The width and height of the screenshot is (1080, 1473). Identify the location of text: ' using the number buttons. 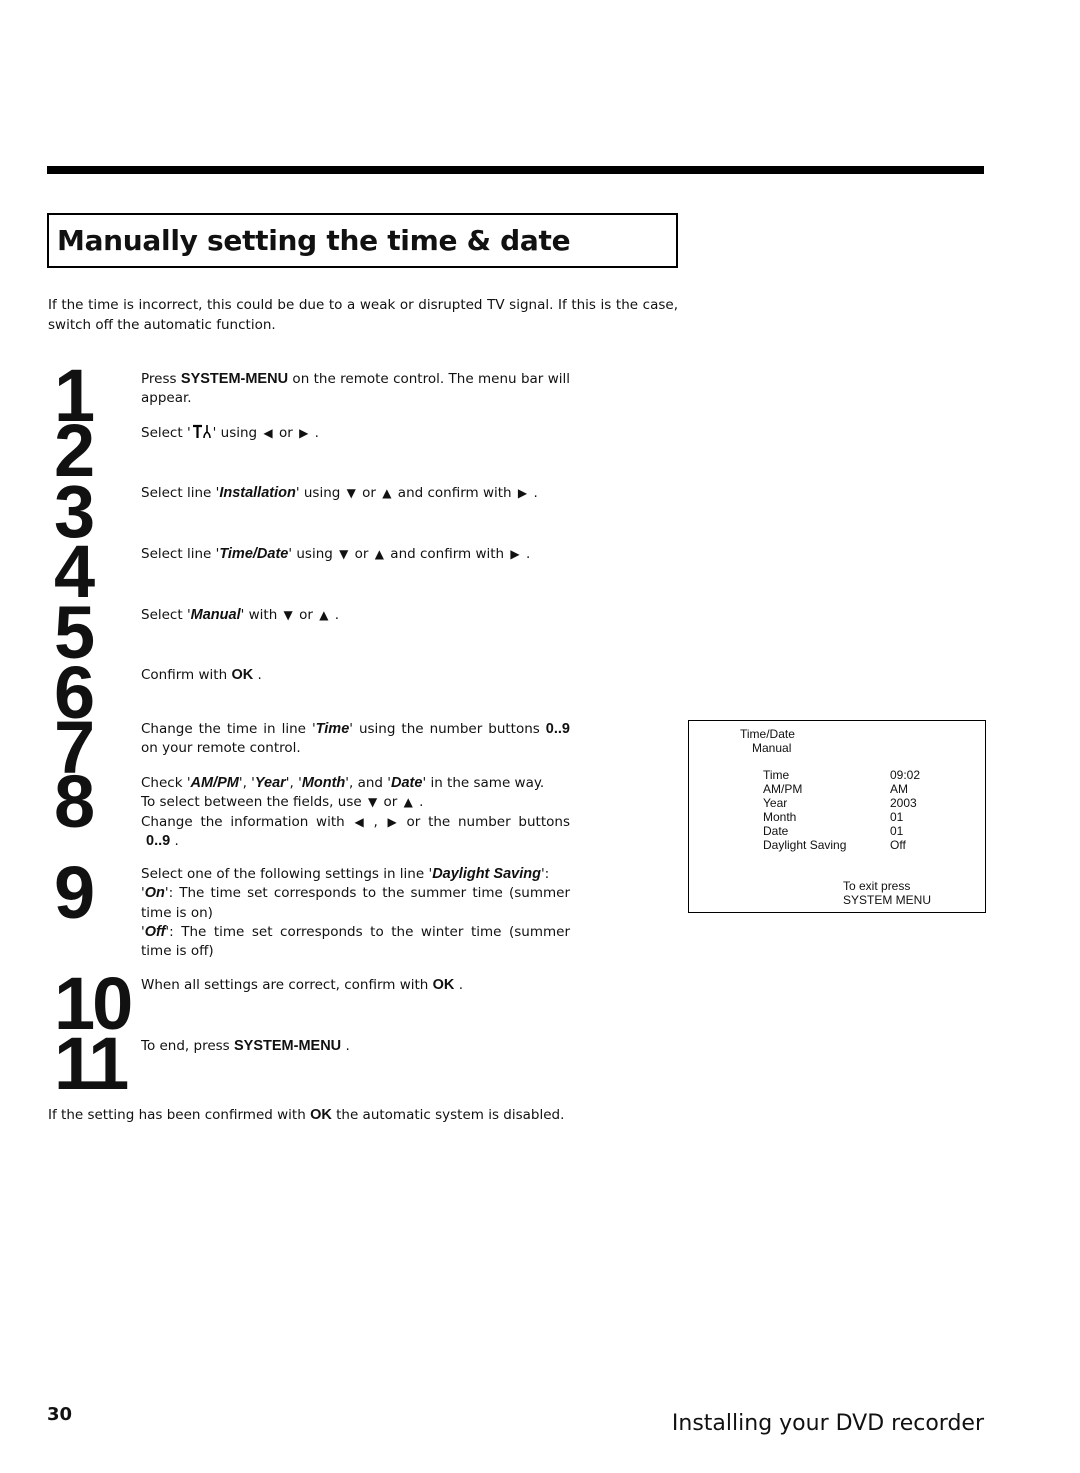
(447, 729).